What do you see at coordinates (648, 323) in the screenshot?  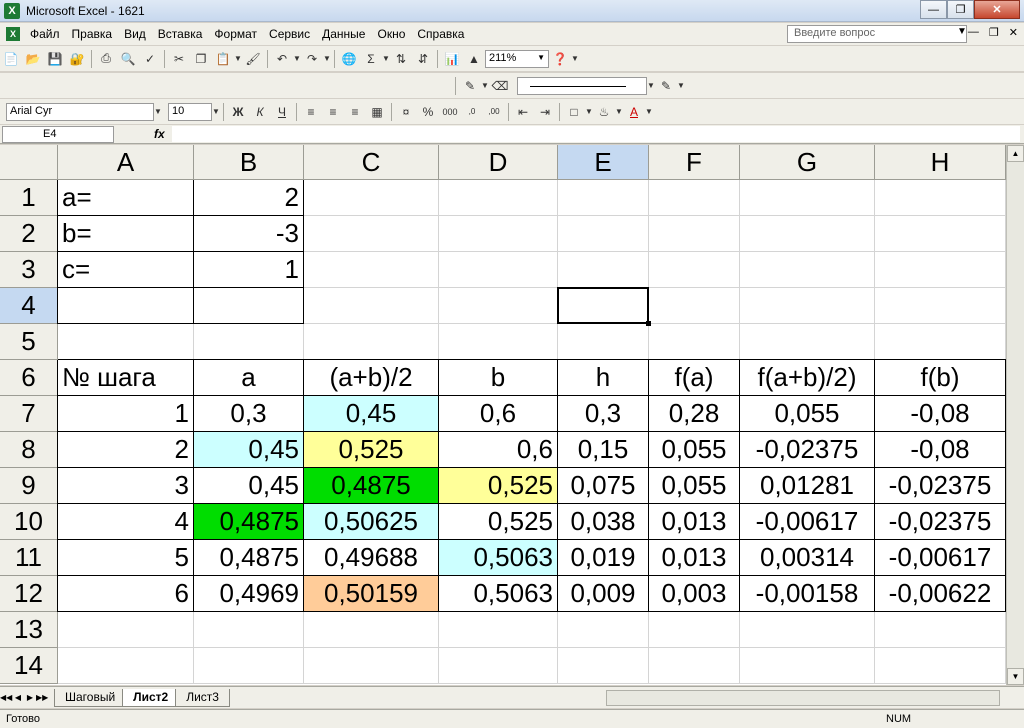 I see `fill-handle` at bounding box center [648, 323].